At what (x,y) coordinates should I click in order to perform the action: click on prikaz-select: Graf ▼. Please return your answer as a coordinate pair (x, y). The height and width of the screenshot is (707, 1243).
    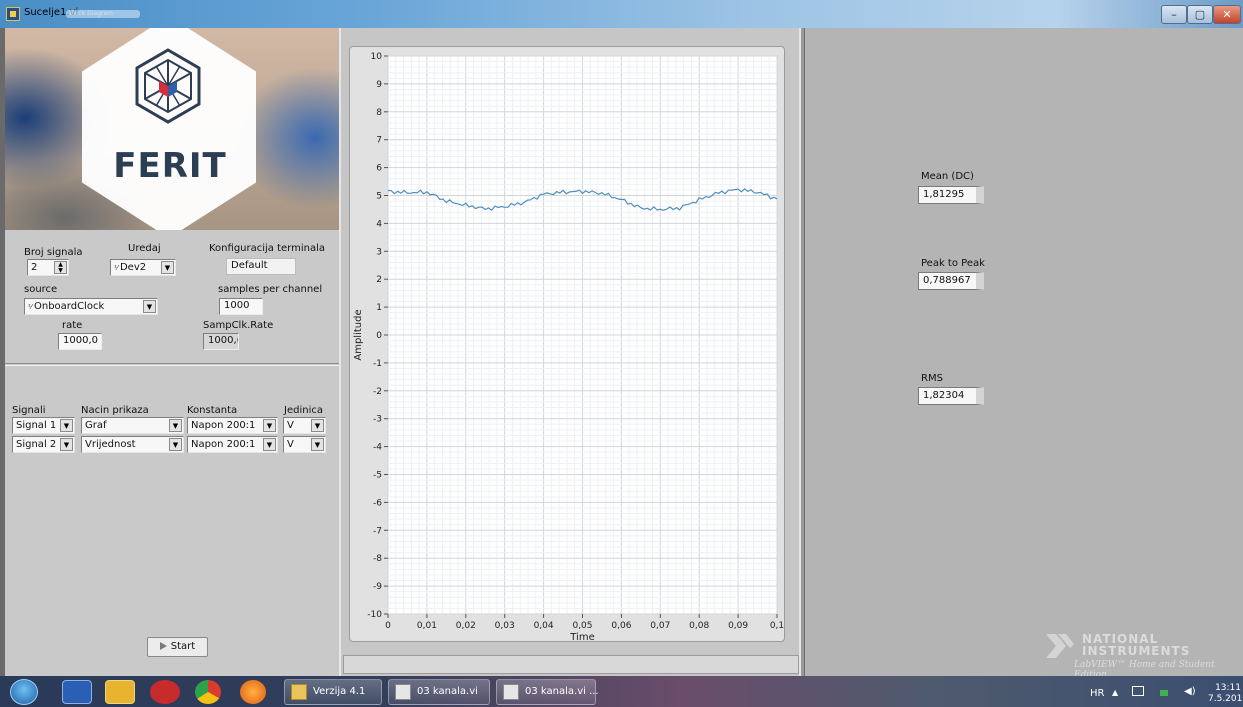
    Looking at the image, I should click on (132, 425).